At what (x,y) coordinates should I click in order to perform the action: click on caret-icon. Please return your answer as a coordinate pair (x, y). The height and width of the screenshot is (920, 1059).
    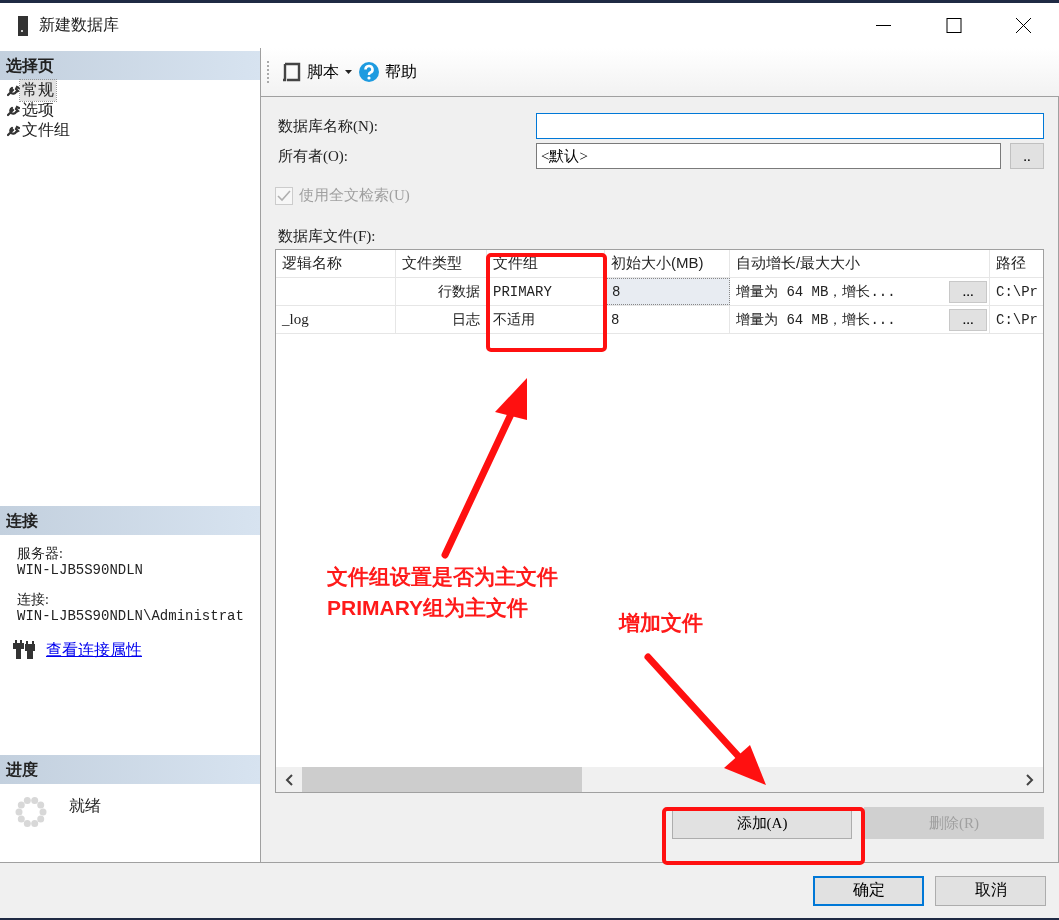
    Looking at the image, I should click on (349, 72).